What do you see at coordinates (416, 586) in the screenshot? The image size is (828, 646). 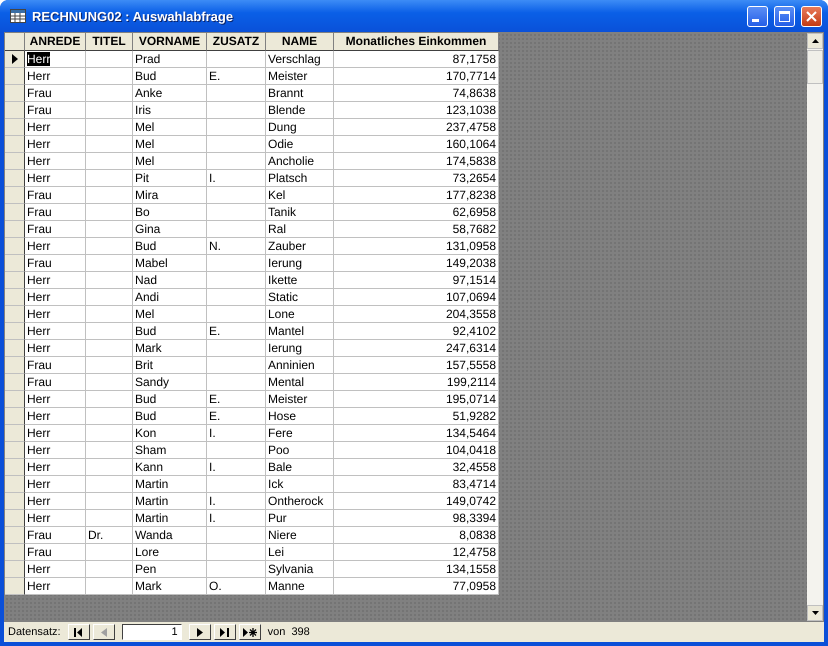 I see `table-cell: 77,0958` at bounding box center [416, 586].